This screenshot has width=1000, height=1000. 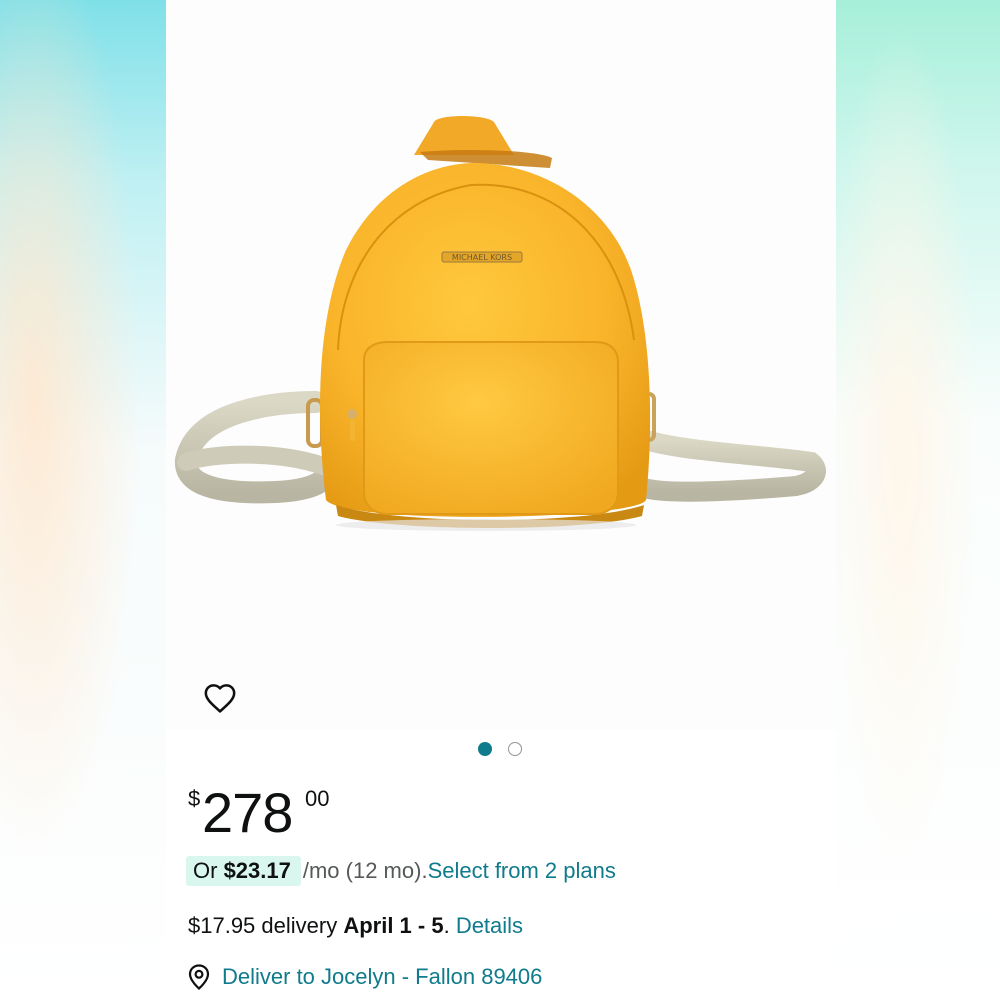 I want to click on delivery-dates: April 1 - 5, so click(x=393, y=925).